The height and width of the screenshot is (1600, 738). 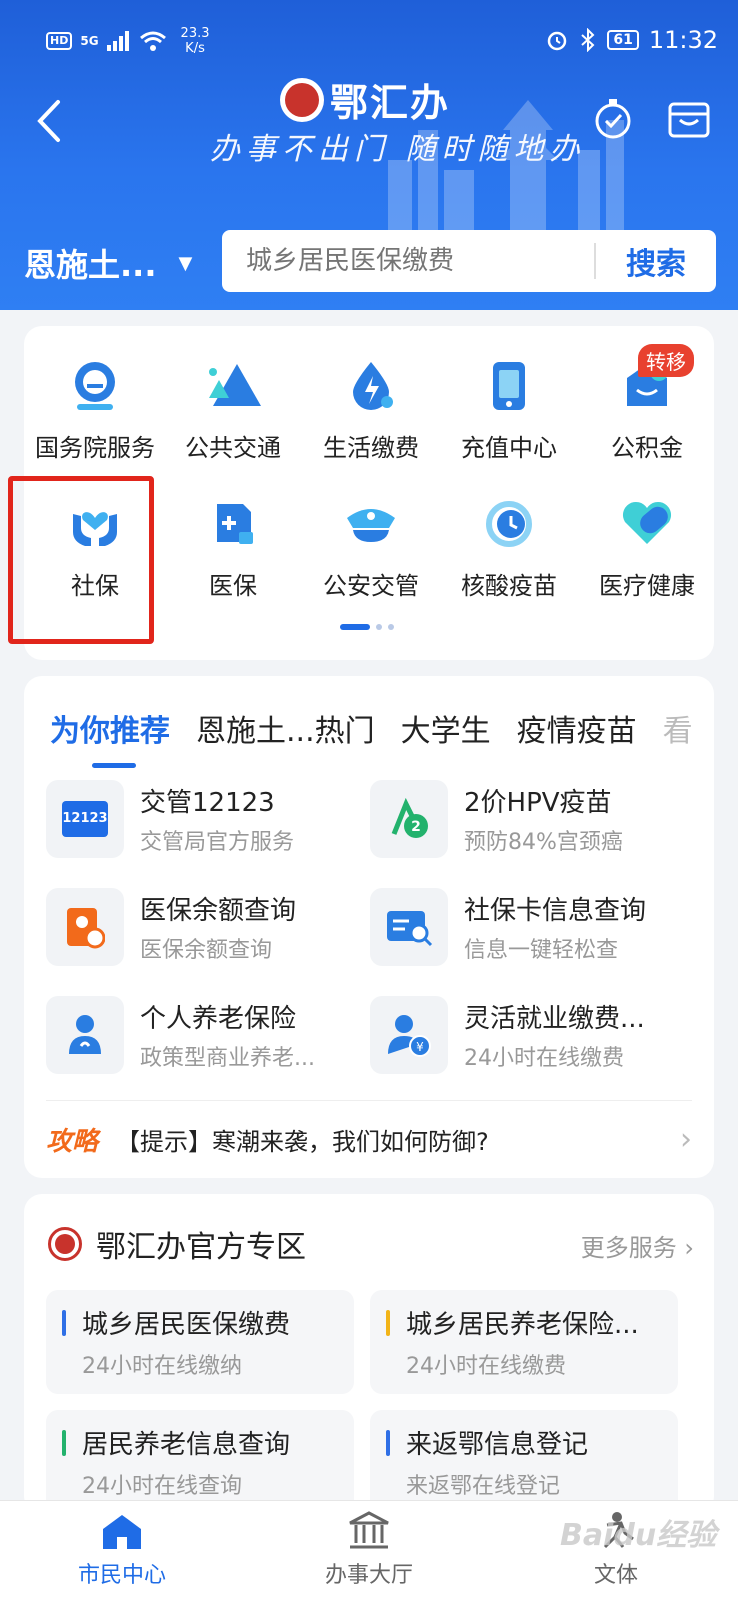 I want to click on status-bar: HD 5G 23.3 K/s 61 11:32, so click(x=369, y=35).